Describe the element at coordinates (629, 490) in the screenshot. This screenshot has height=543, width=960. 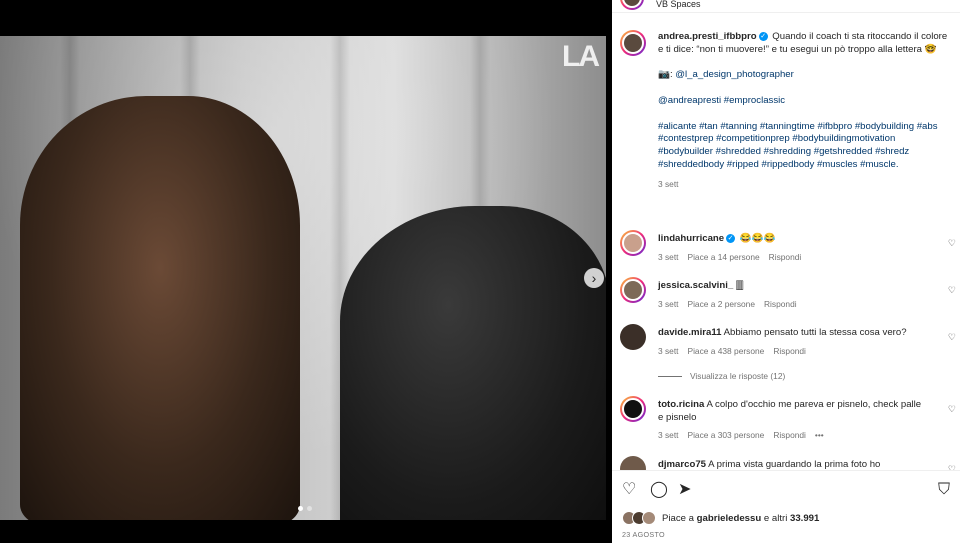
I see `like-icon: ♡` at that location.